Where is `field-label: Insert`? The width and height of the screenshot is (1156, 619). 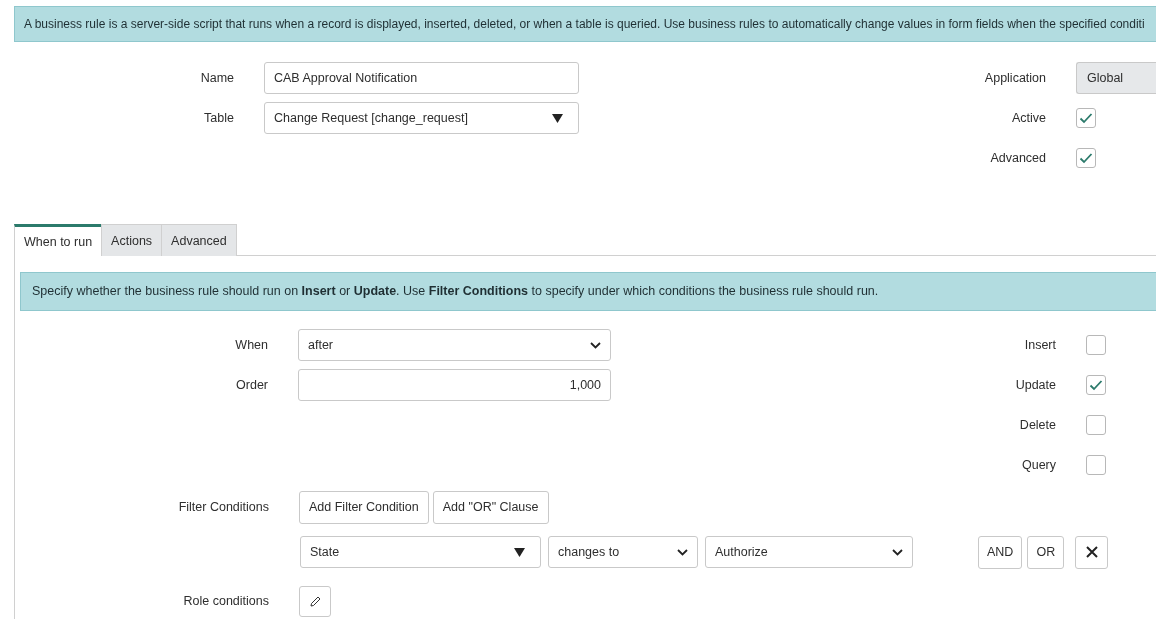
field-label: Insert is located at coordinates (1040, 345).